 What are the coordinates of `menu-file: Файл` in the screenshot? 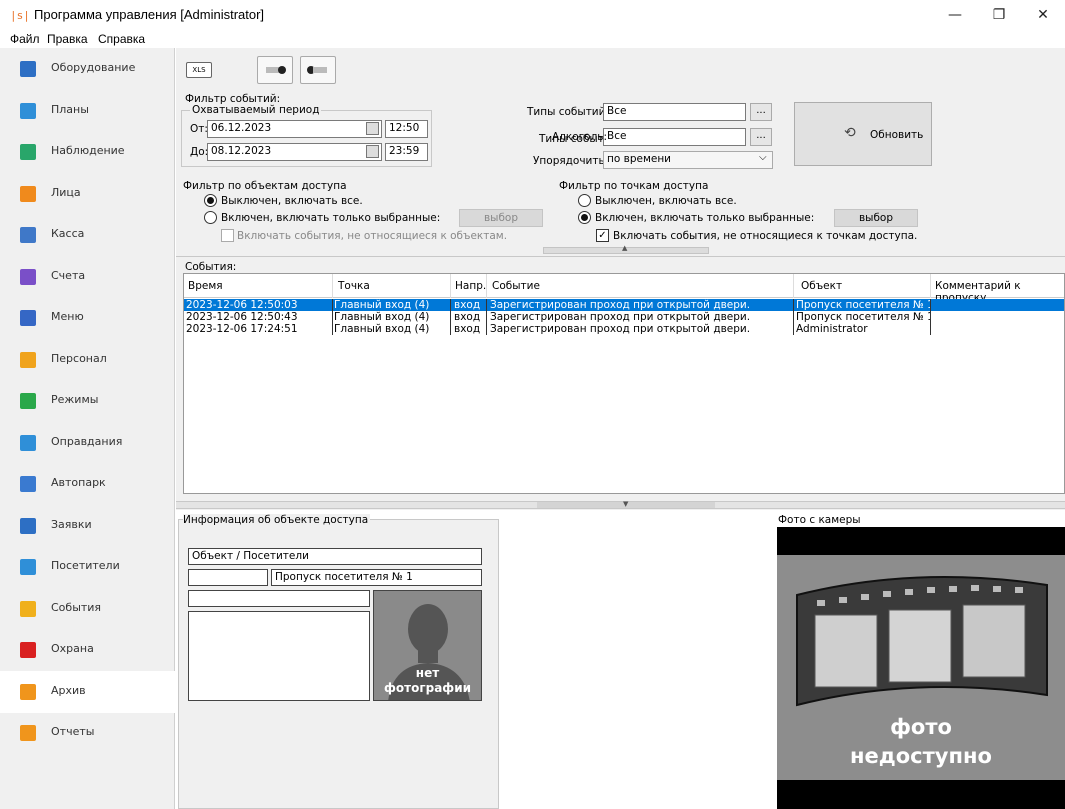 It's located at (25, 39).